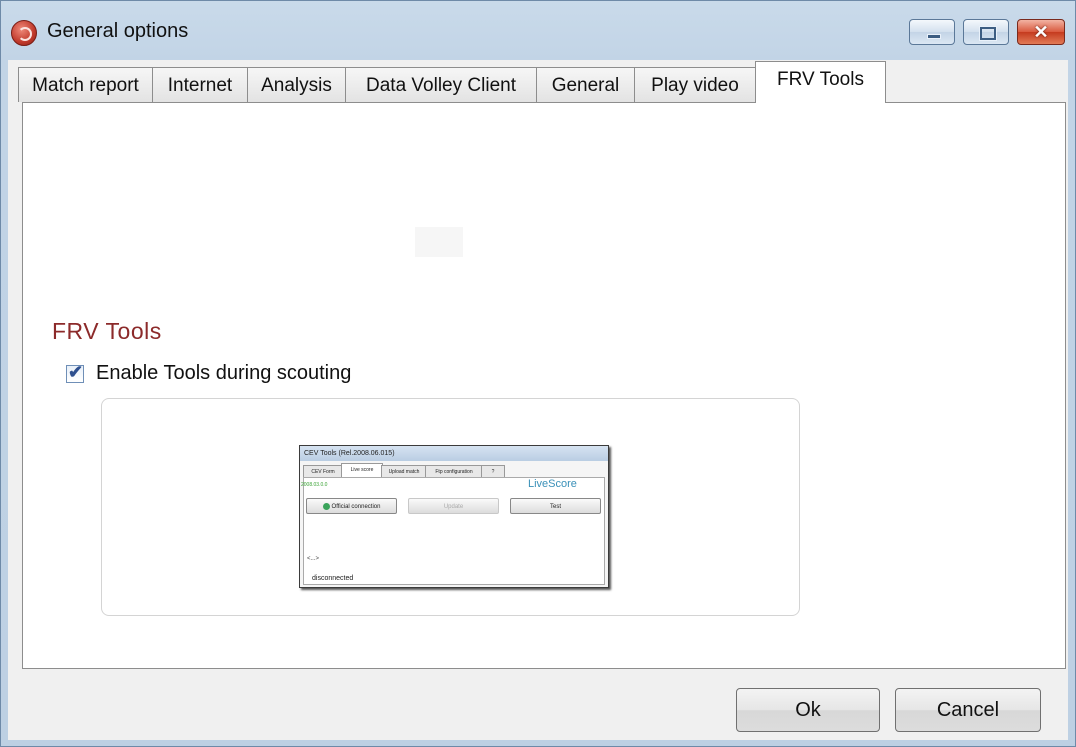  I want to click on maximize-button, so click(986, 32).